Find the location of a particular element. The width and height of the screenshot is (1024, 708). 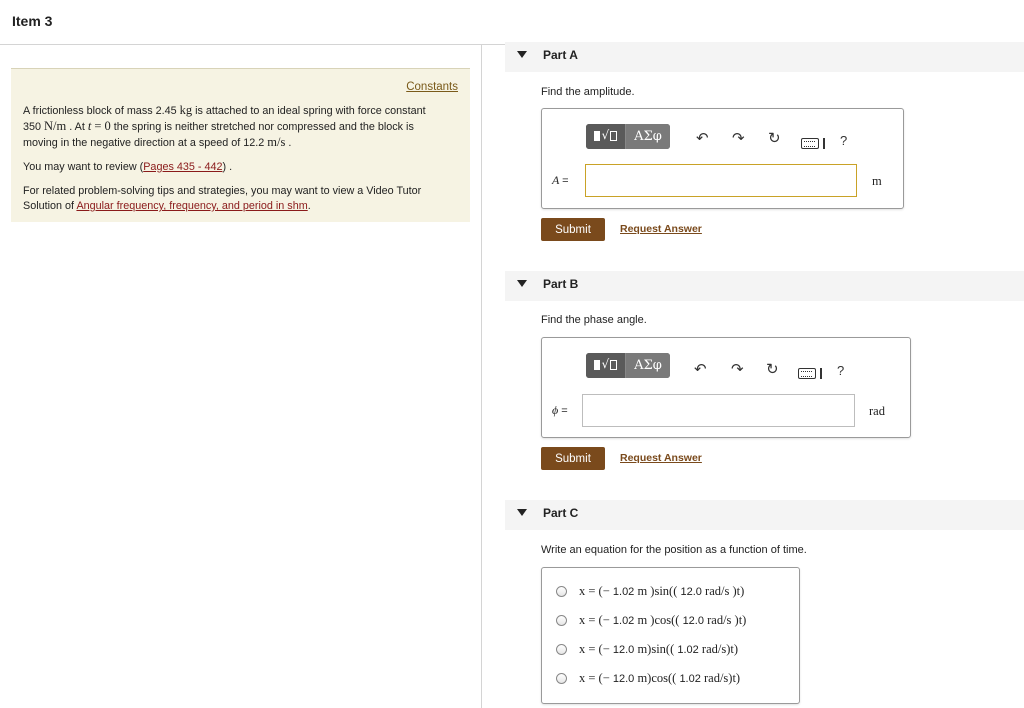

column-divider is located at coordinates (481, 376).